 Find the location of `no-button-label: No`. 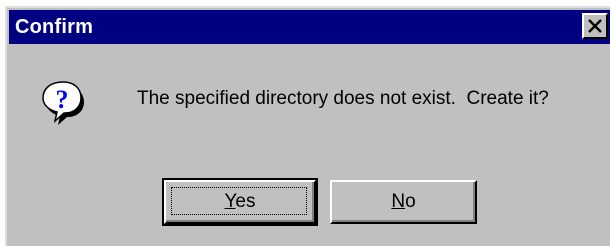

no-button-label: No is located at coordinates (403, 201).